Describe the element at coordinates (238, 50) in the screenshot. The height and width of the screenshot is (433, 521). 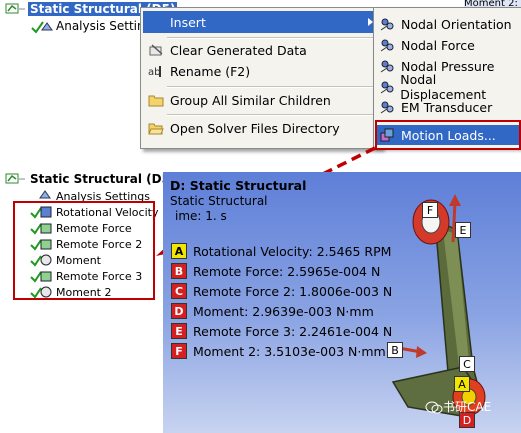
I see `menu-item-label: Clear Generated Data` at that location.